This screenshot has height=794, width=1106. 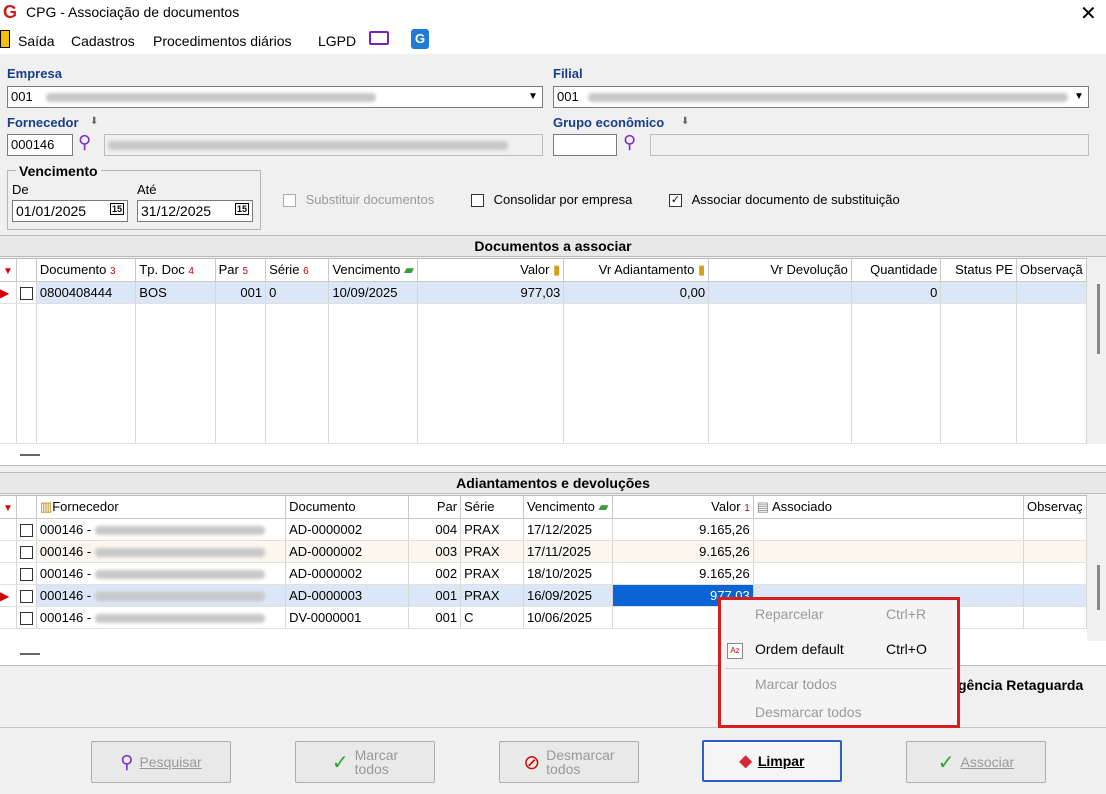 I want to click on docs-section-title: Documentos a associar, so click(x=553, y=246).